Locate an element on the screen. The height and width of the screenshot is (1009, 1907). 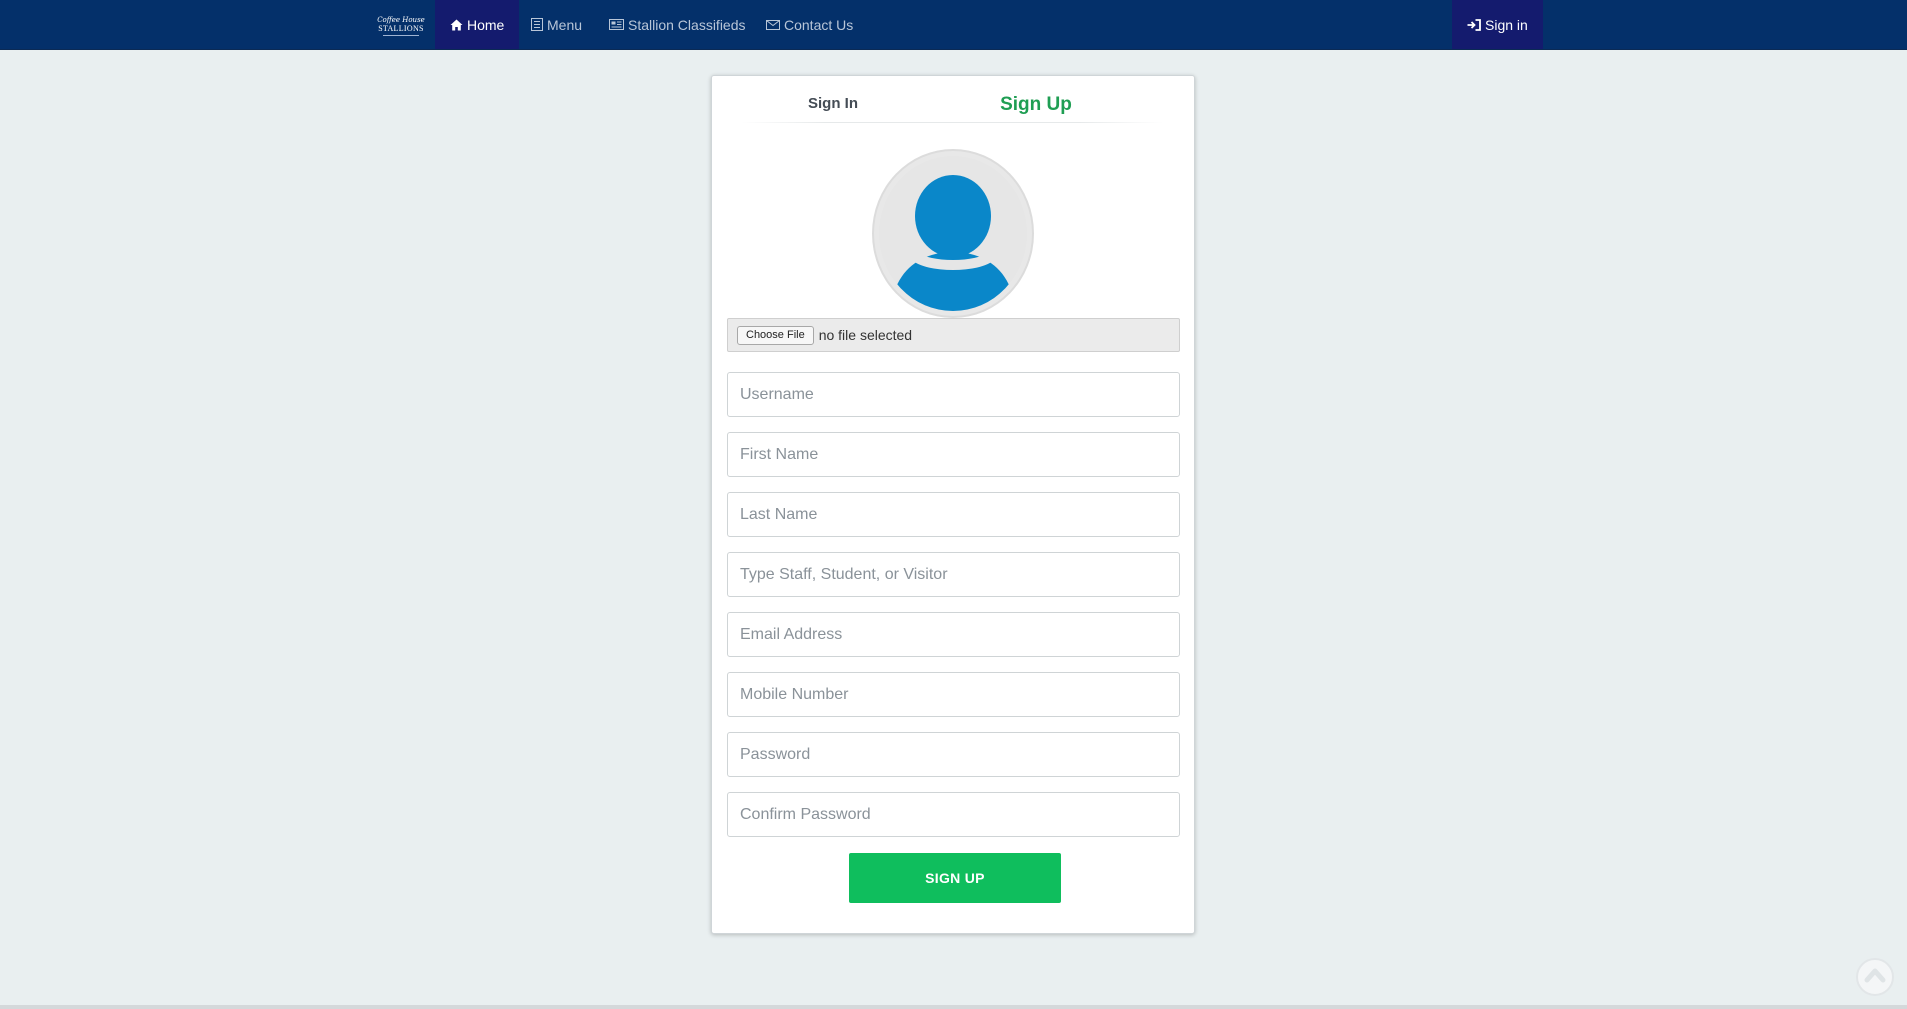
confirm-password-input is located at coordinates (953, 814).